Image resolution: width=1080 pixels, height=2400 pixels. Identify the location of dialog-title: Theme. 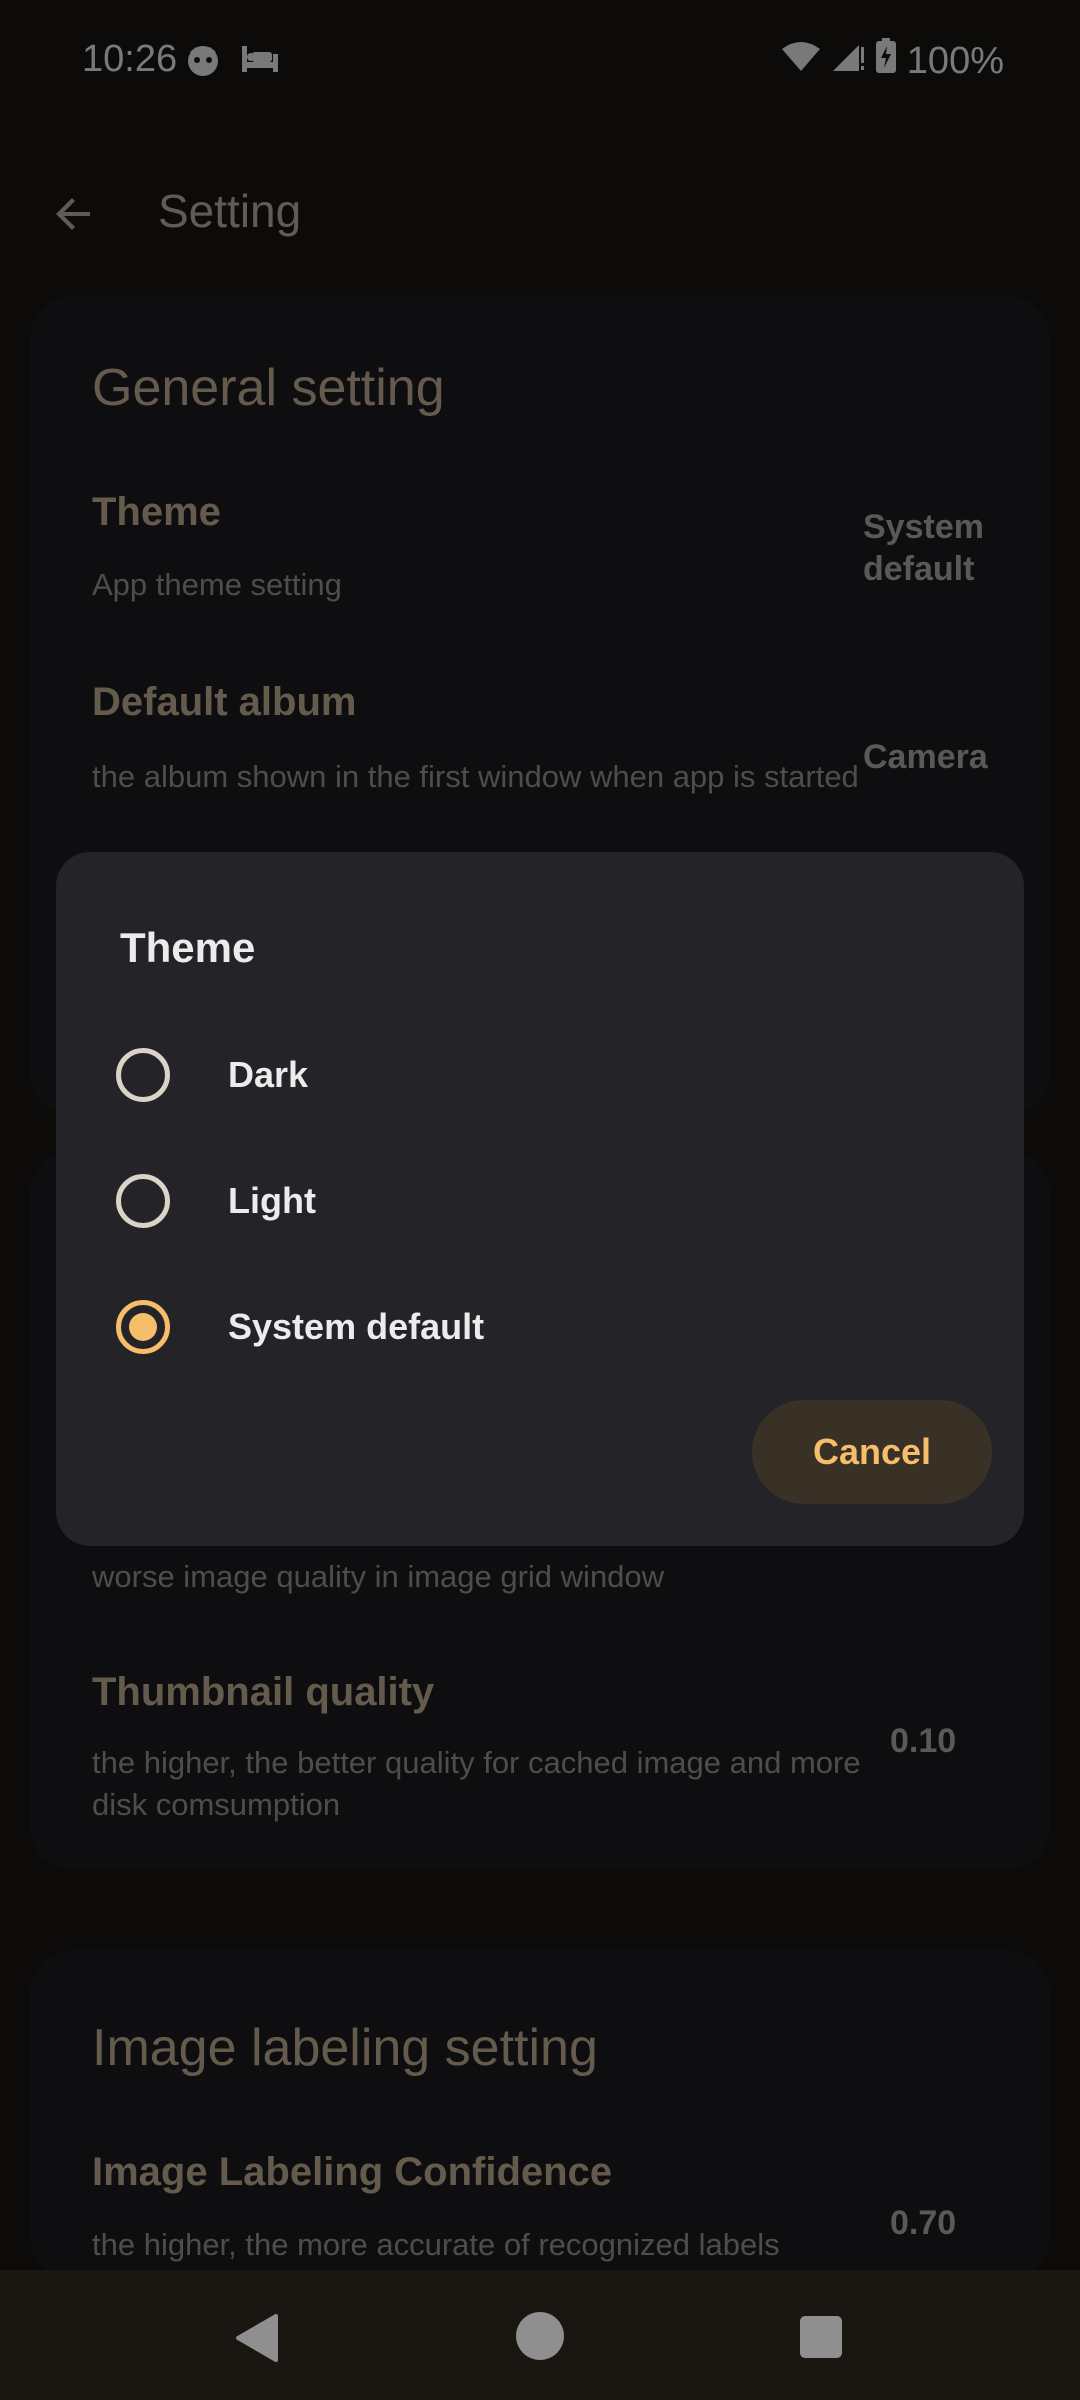
(188, 947).